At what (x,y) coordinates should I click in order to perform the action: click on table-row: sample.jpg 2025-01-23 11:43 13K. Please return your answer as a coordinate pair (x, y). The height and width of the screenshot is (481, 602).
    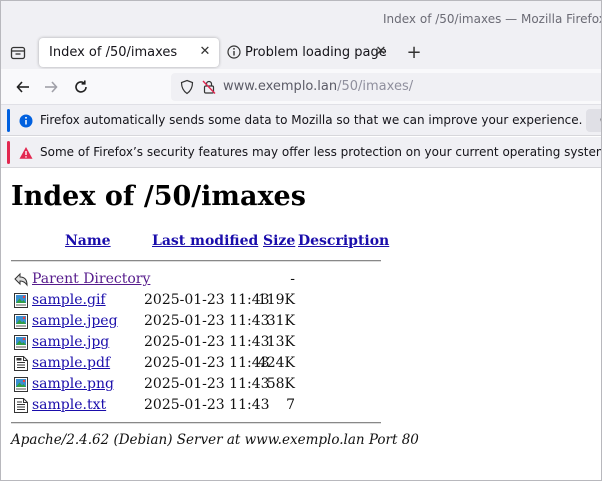
    Looking at the image, I should click on (201, 342).